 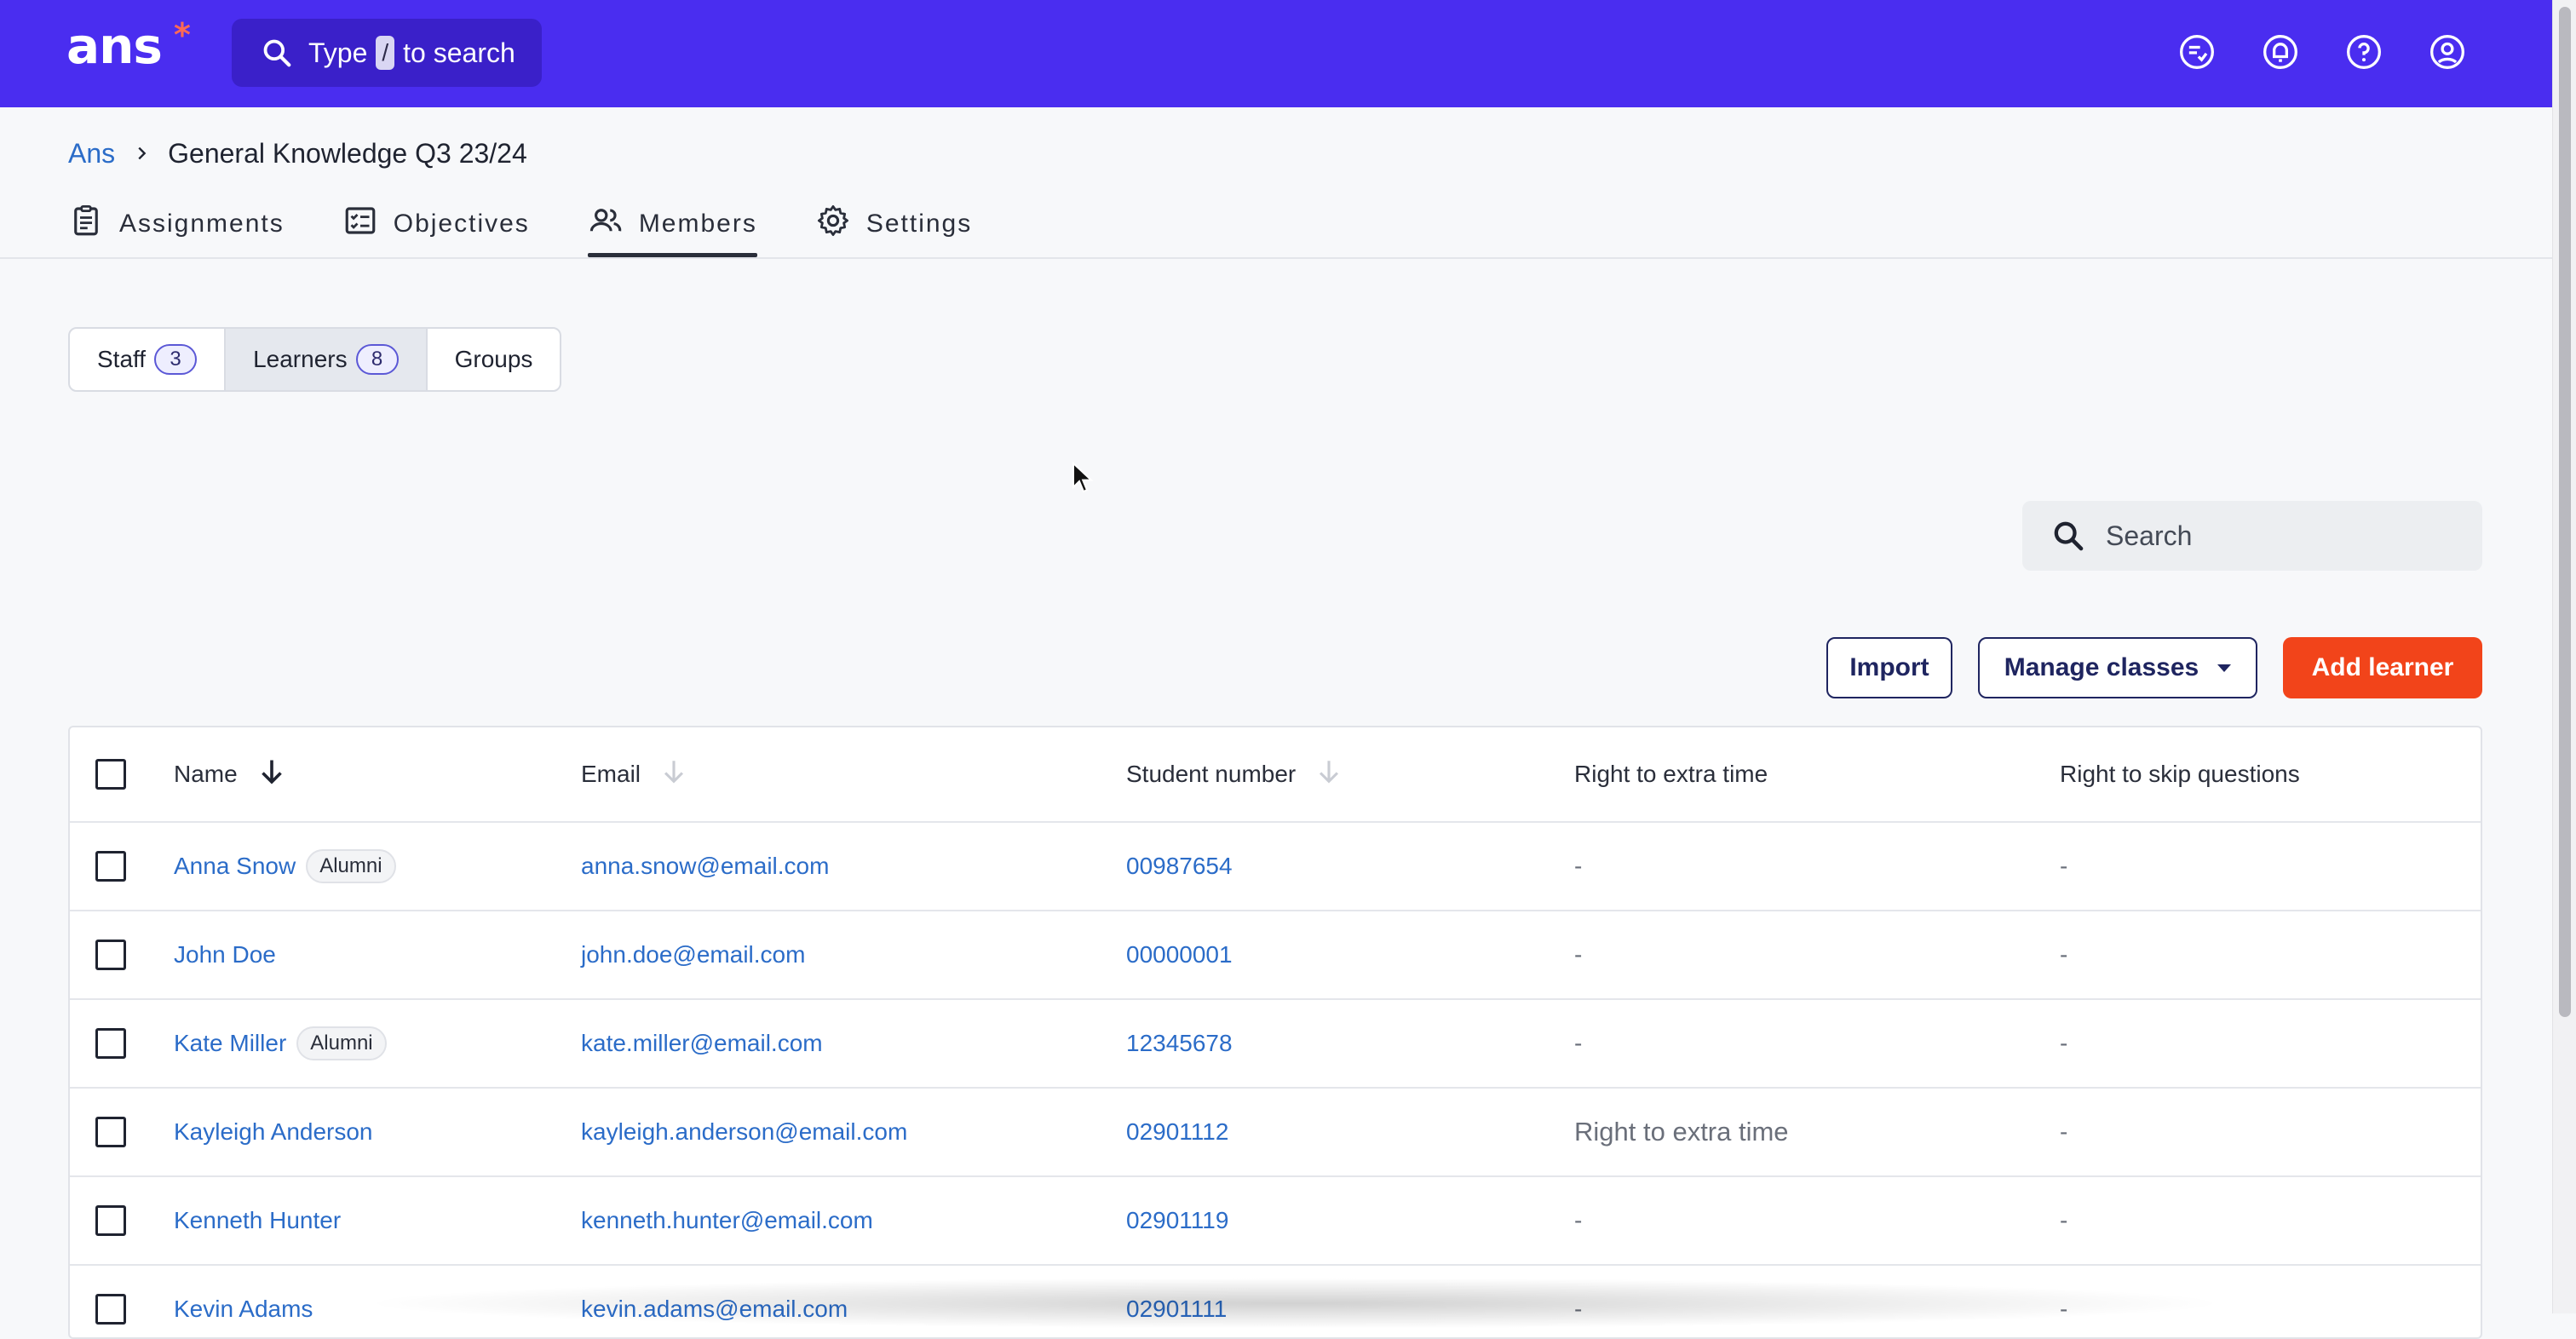 What do you see at coordinates (1889, 667) in the screenshot?
I see `import-button: Import` at bounding box center [1889, 667].